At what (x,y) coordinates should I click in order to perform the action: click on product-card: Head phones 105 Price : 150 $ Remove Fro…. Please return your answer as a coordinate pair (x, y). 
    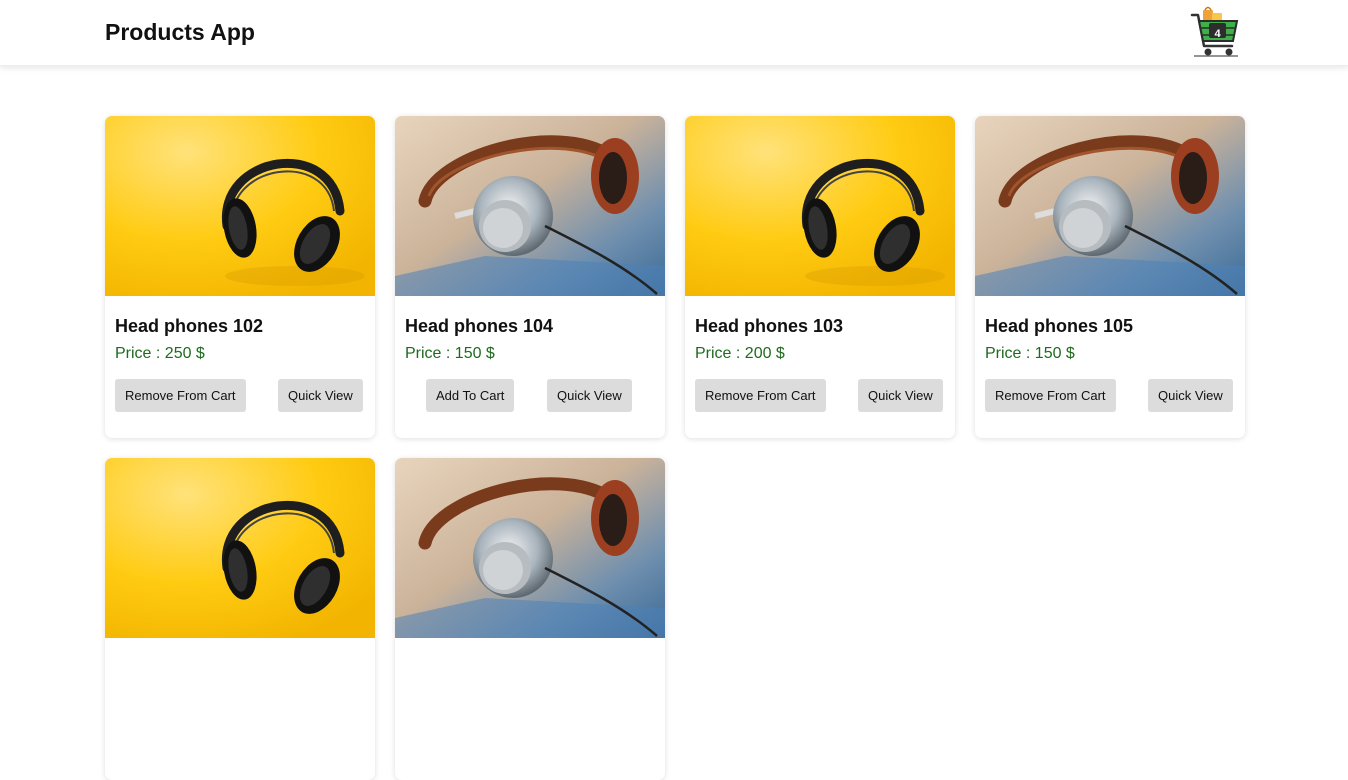
    Looking at the image, I should click on (1110, 277).